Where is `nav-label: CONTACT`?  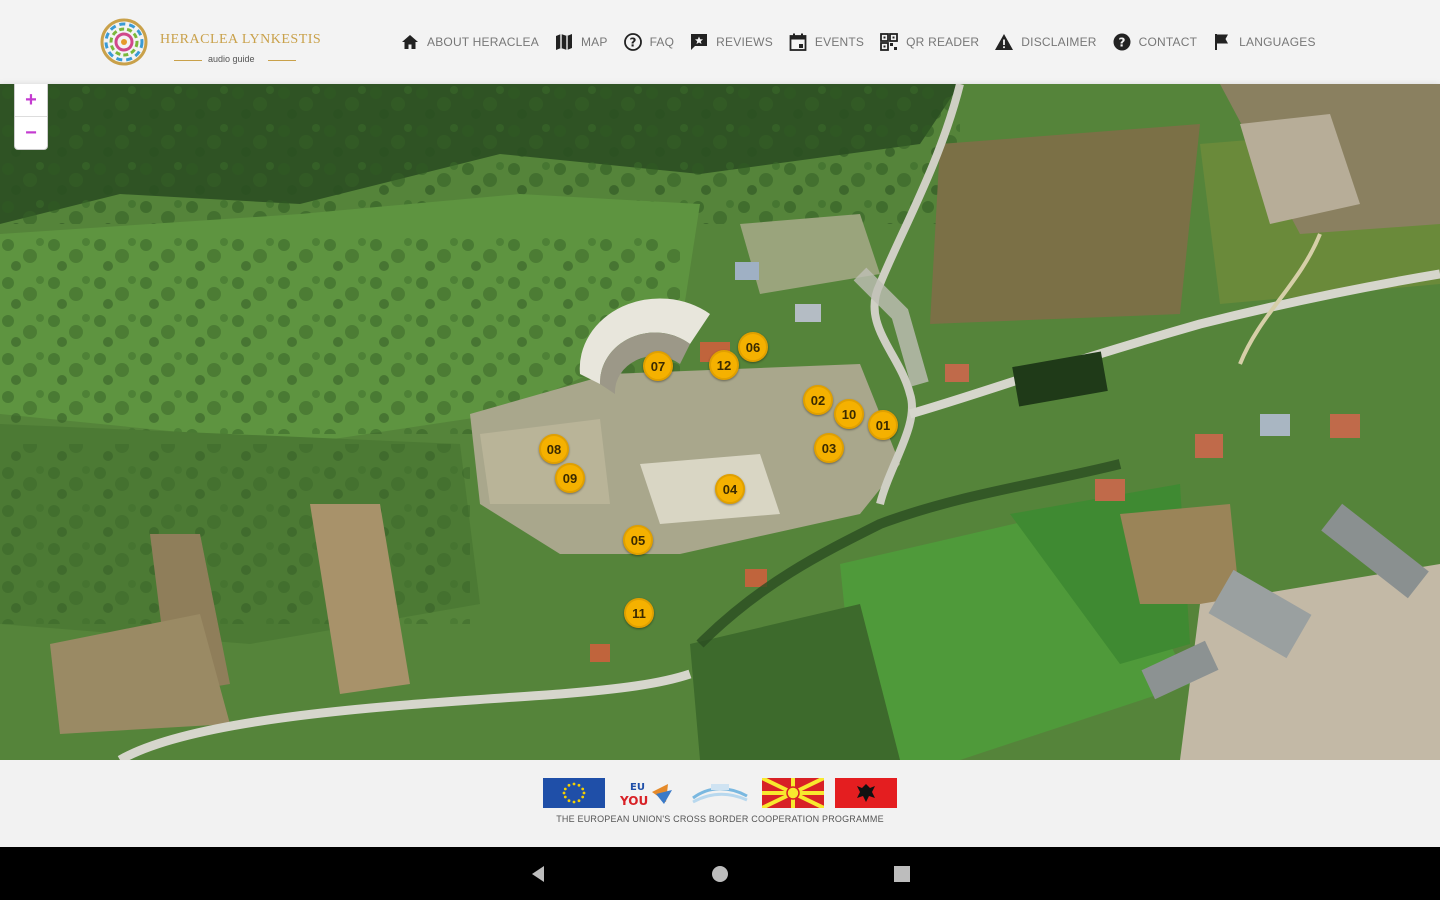 nav-label: CONTACT is located at coordinates (1168, 42).